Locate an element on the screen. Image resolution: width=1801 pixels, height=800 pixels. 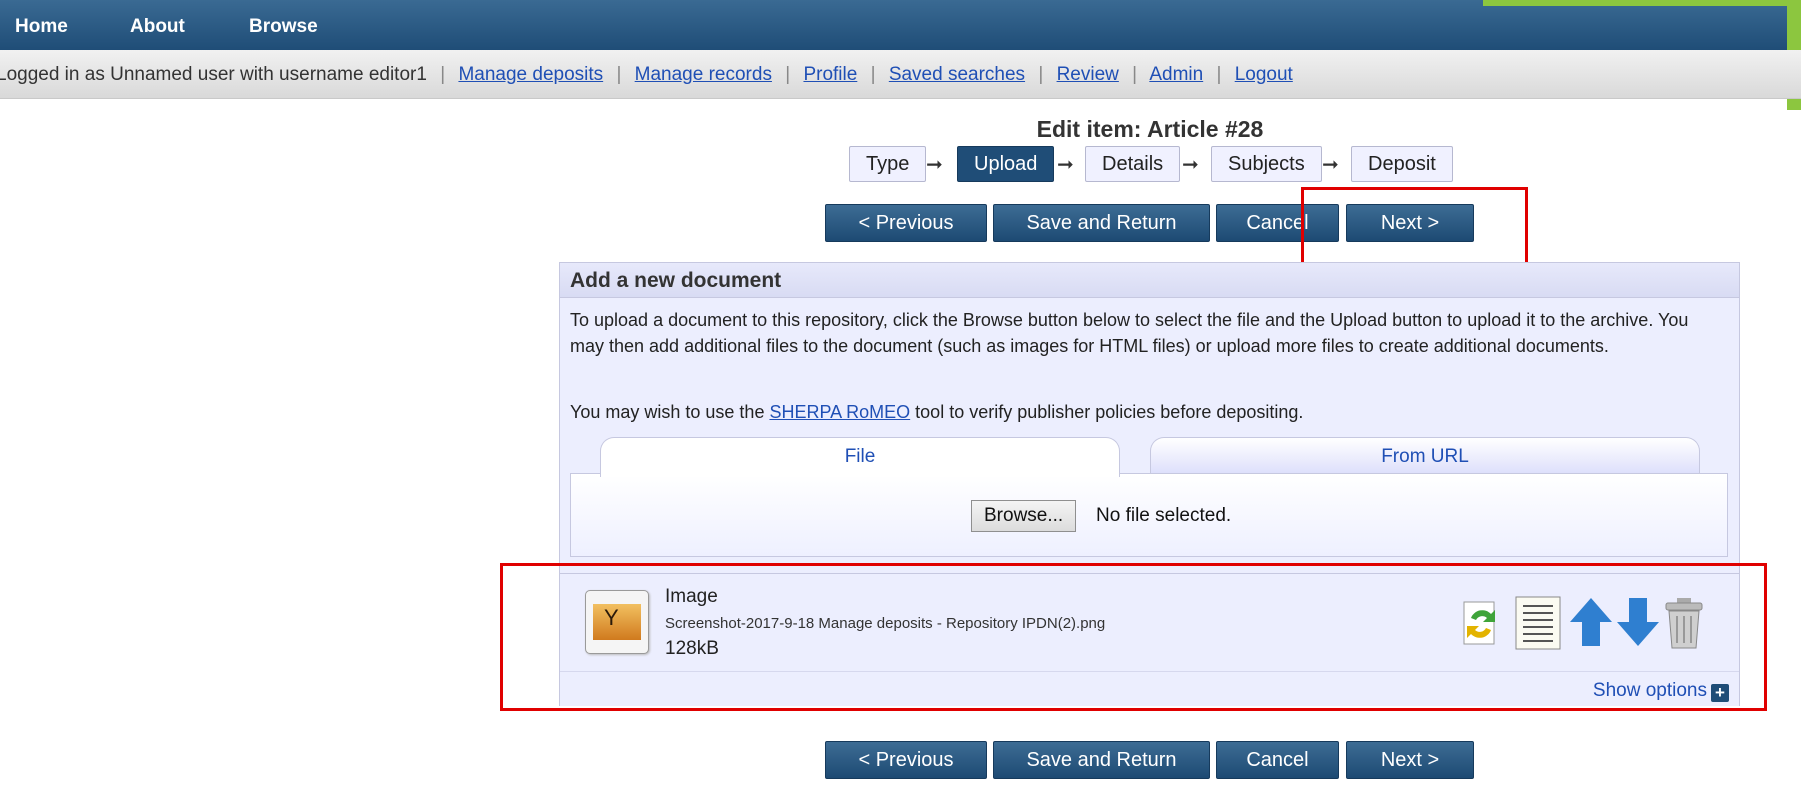
sherpa-romeo-link: SHERPA RoMEO is located at coordinates (839, 412).